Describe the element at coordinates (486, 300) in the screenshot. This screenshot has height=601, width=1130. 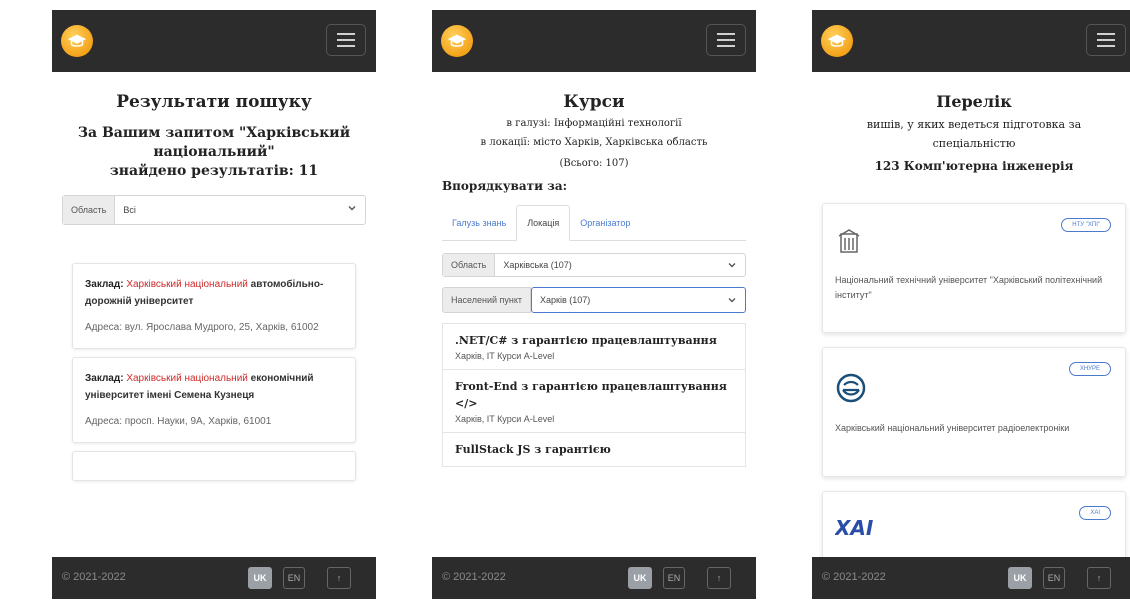
I see `city-filter-label: Населений пункт` at that location.